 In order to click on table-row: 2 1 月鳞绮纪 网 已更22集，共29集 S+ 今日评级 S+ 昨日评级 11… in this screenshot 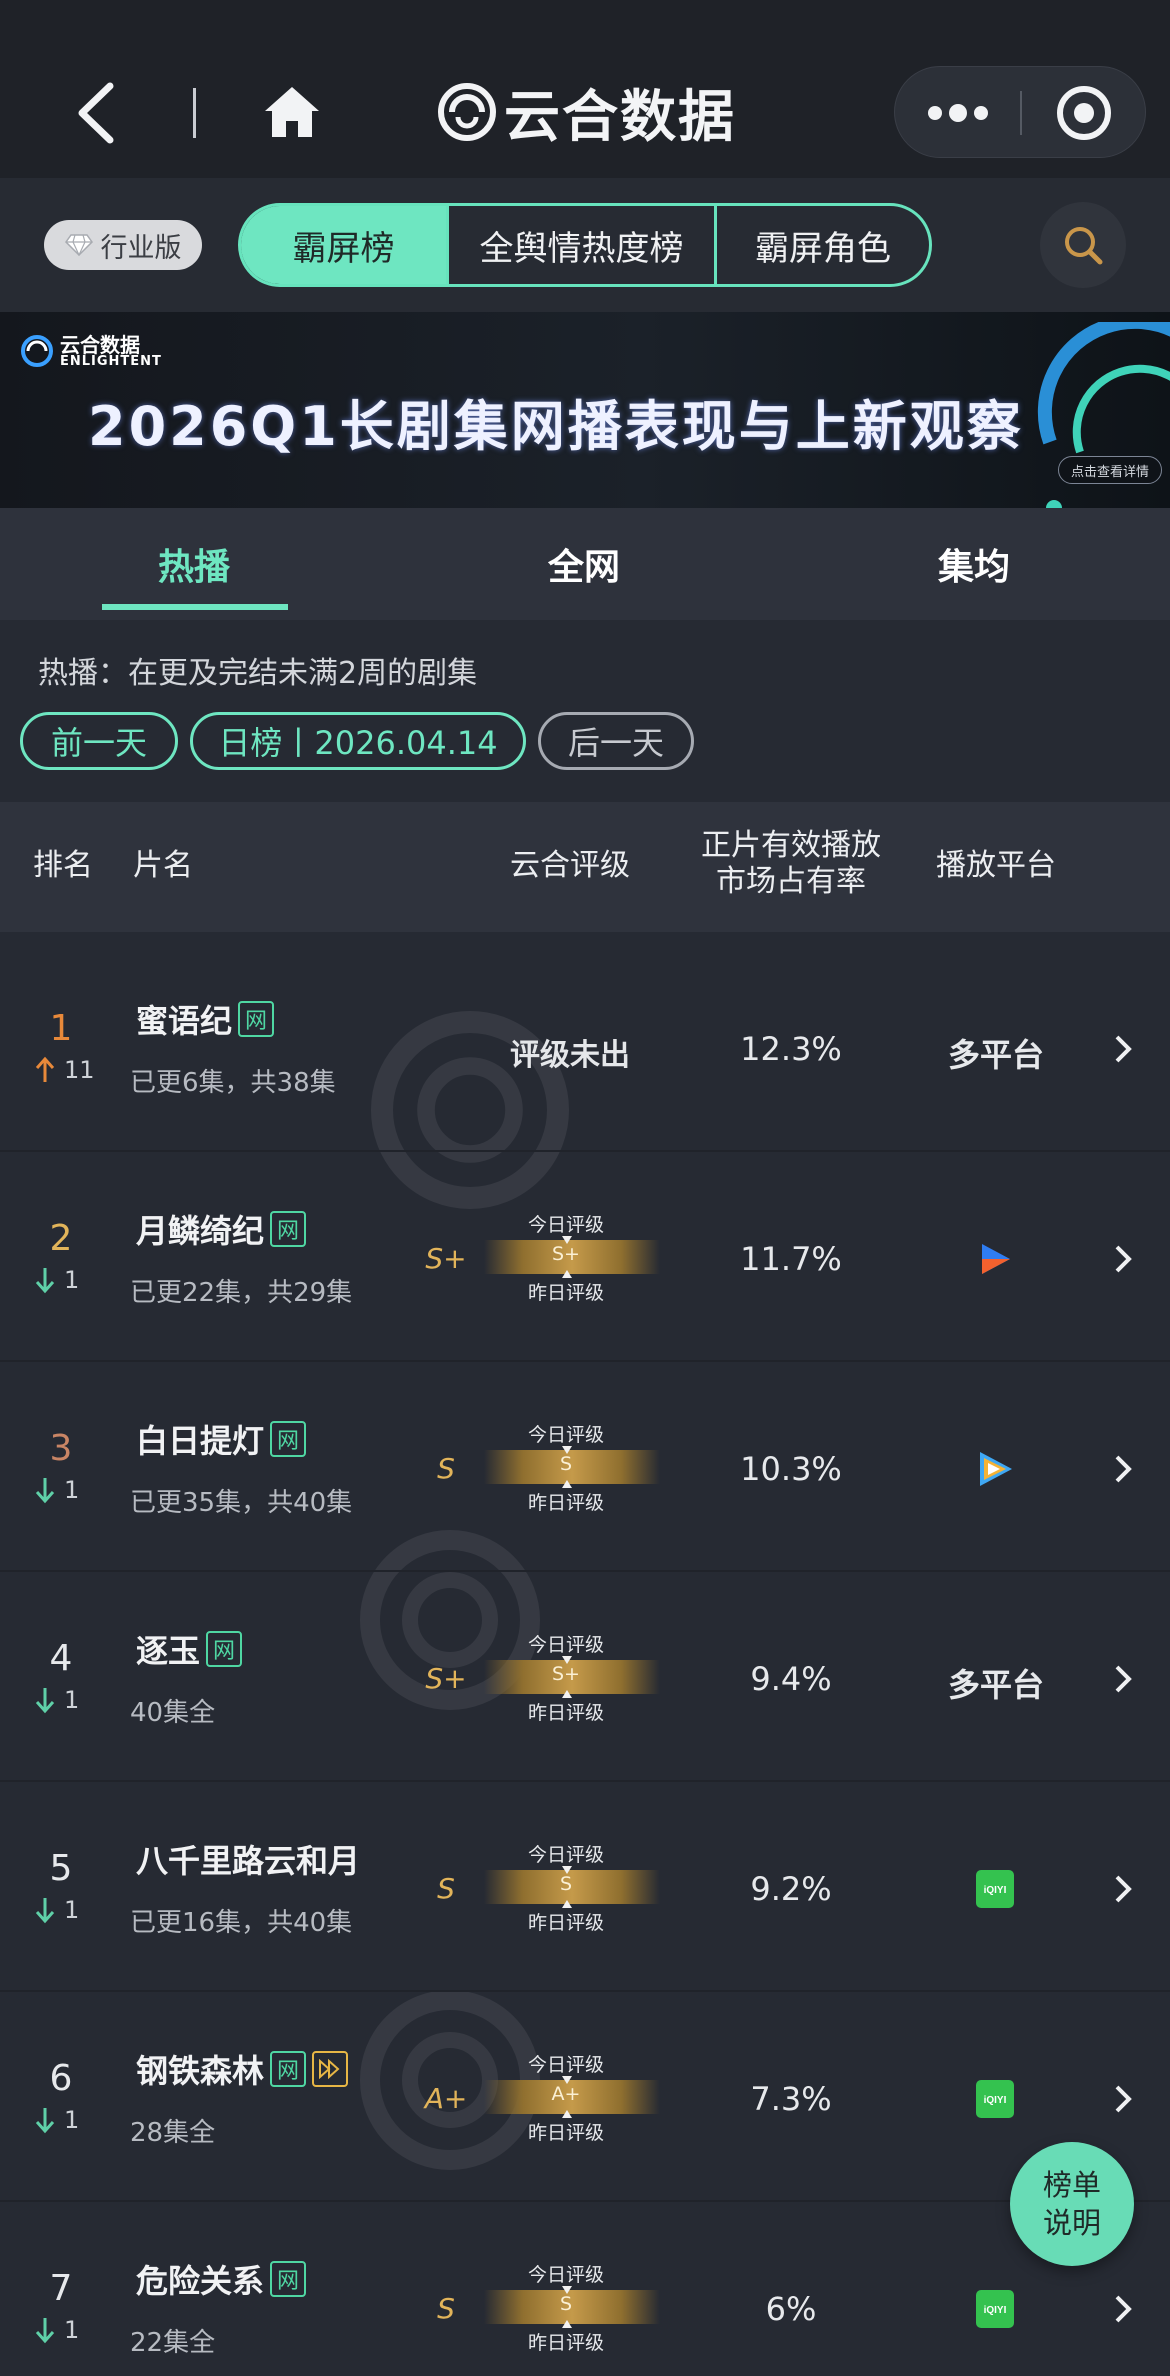, I will do `click(585, 1258)`.